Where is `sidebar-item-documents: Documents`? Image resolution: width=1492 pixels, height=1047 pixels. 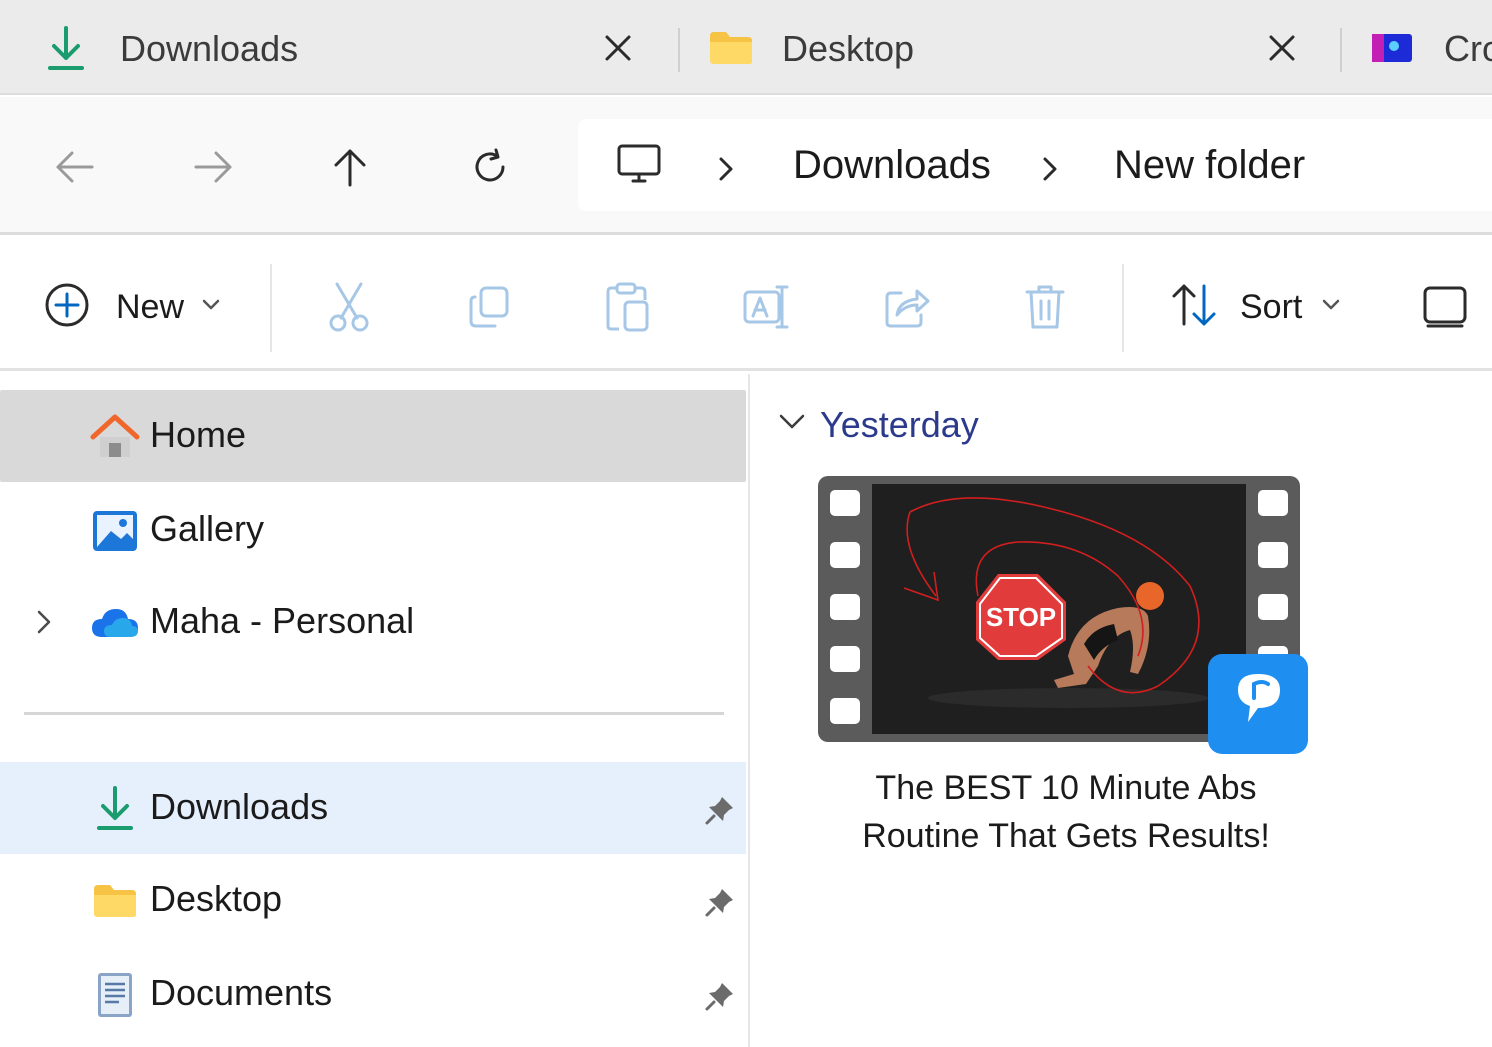
sidebar-item-documents: Documents is located at coordinates (373, 994).